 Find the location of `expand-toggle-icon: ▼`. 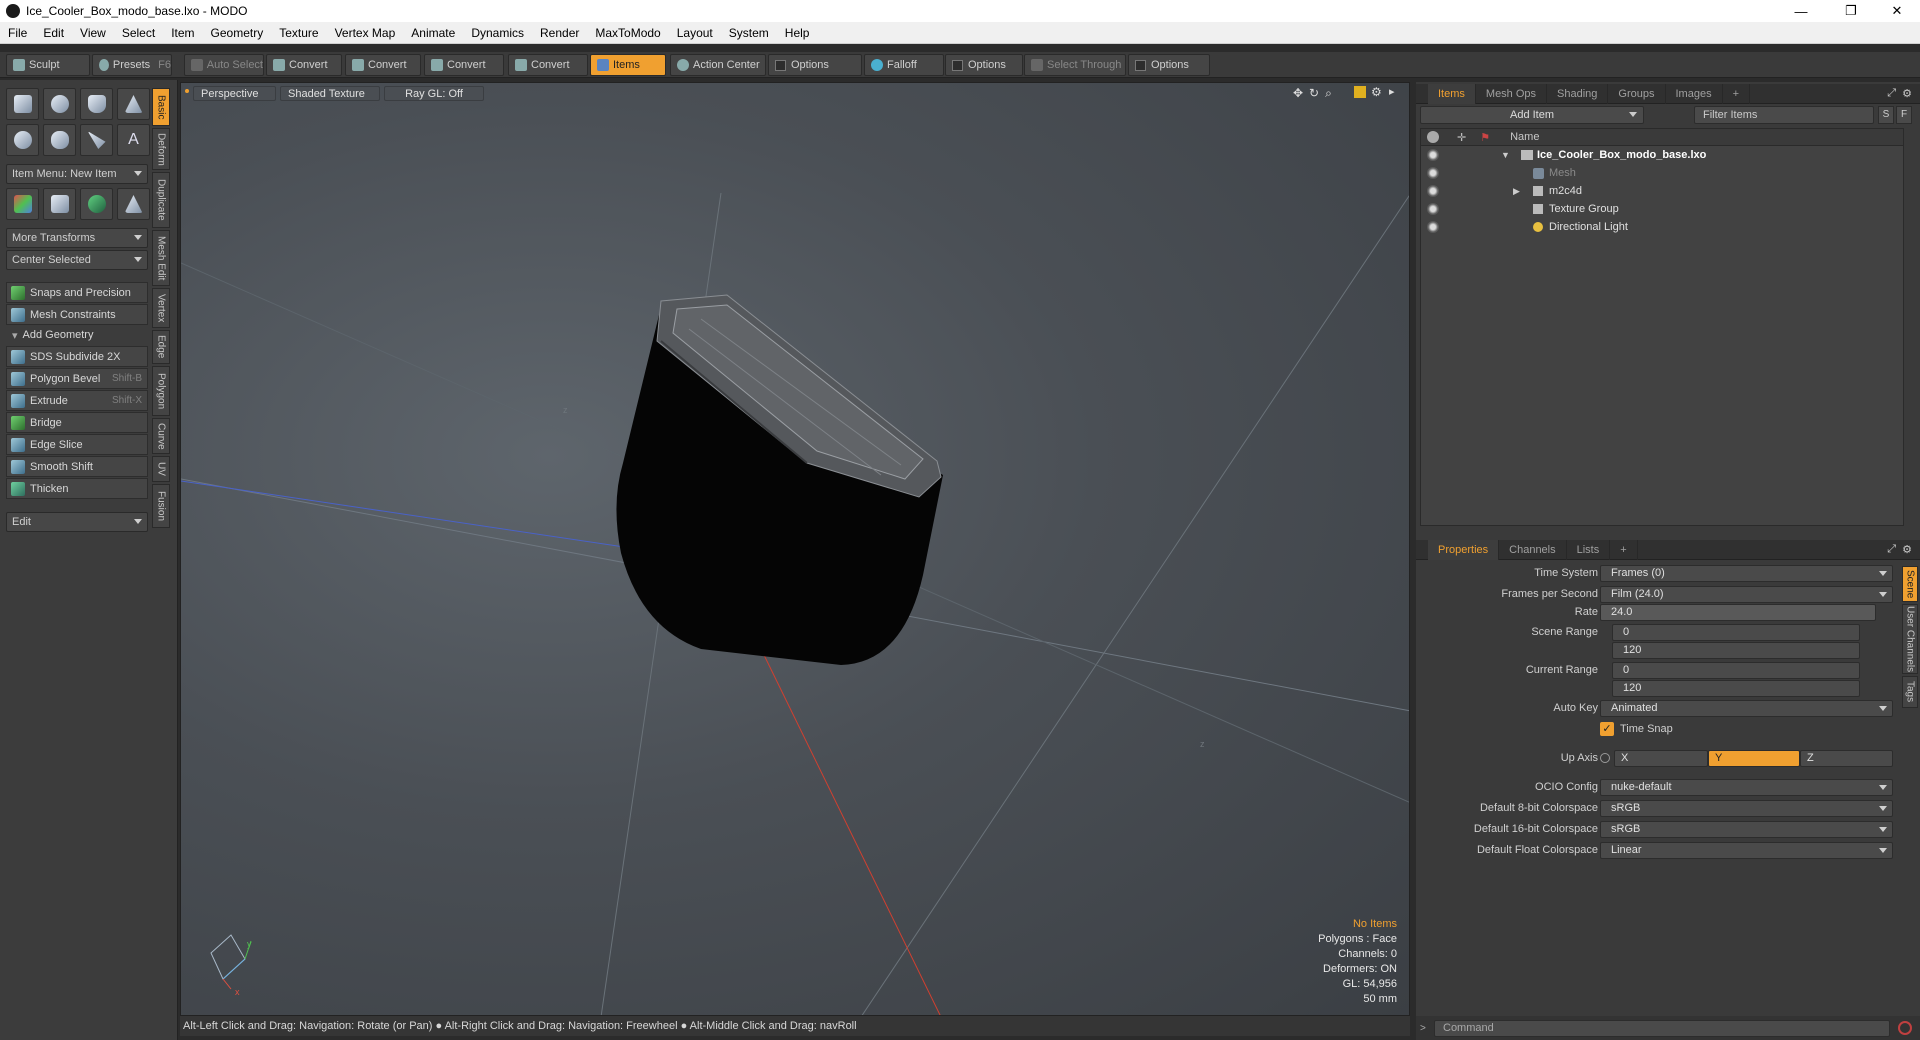

expand-toggle-icon: ▼ is located at coordinates (1505, 155).